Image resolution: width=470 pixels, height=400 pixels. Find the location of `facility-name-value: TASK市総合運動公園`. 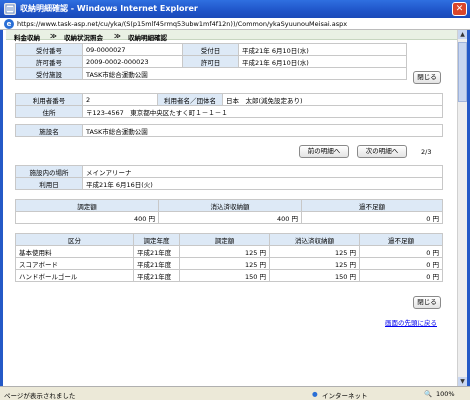

facility-name-value: TASK市総合運動公園 is located at coordinates (262, 130).